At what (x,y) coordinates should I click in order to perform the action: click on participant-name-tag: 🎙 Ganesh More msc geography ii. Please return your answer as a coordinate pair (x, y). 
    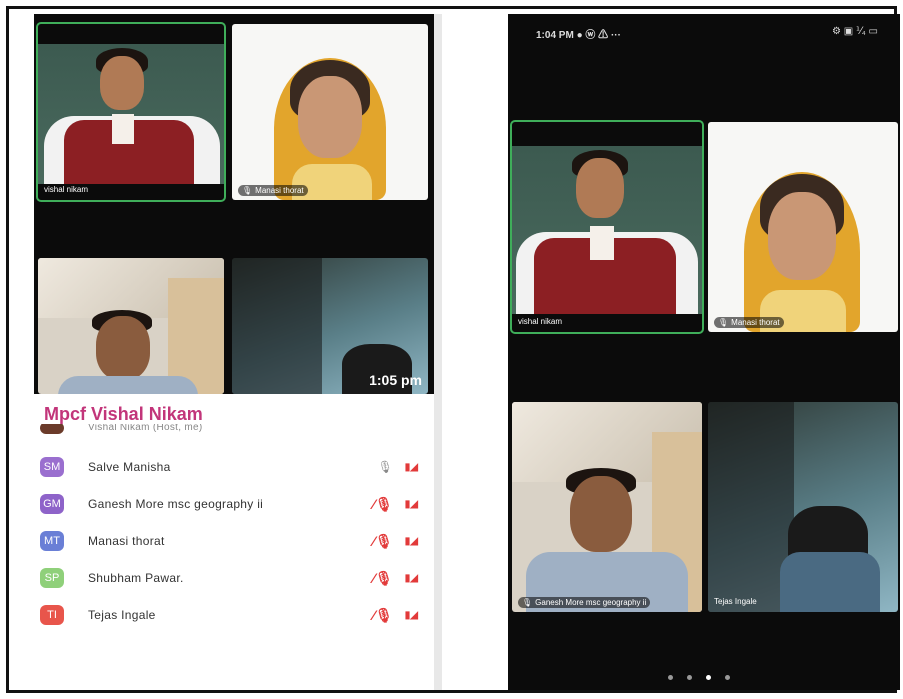
    Looking at the image, I should click on (584, 602).